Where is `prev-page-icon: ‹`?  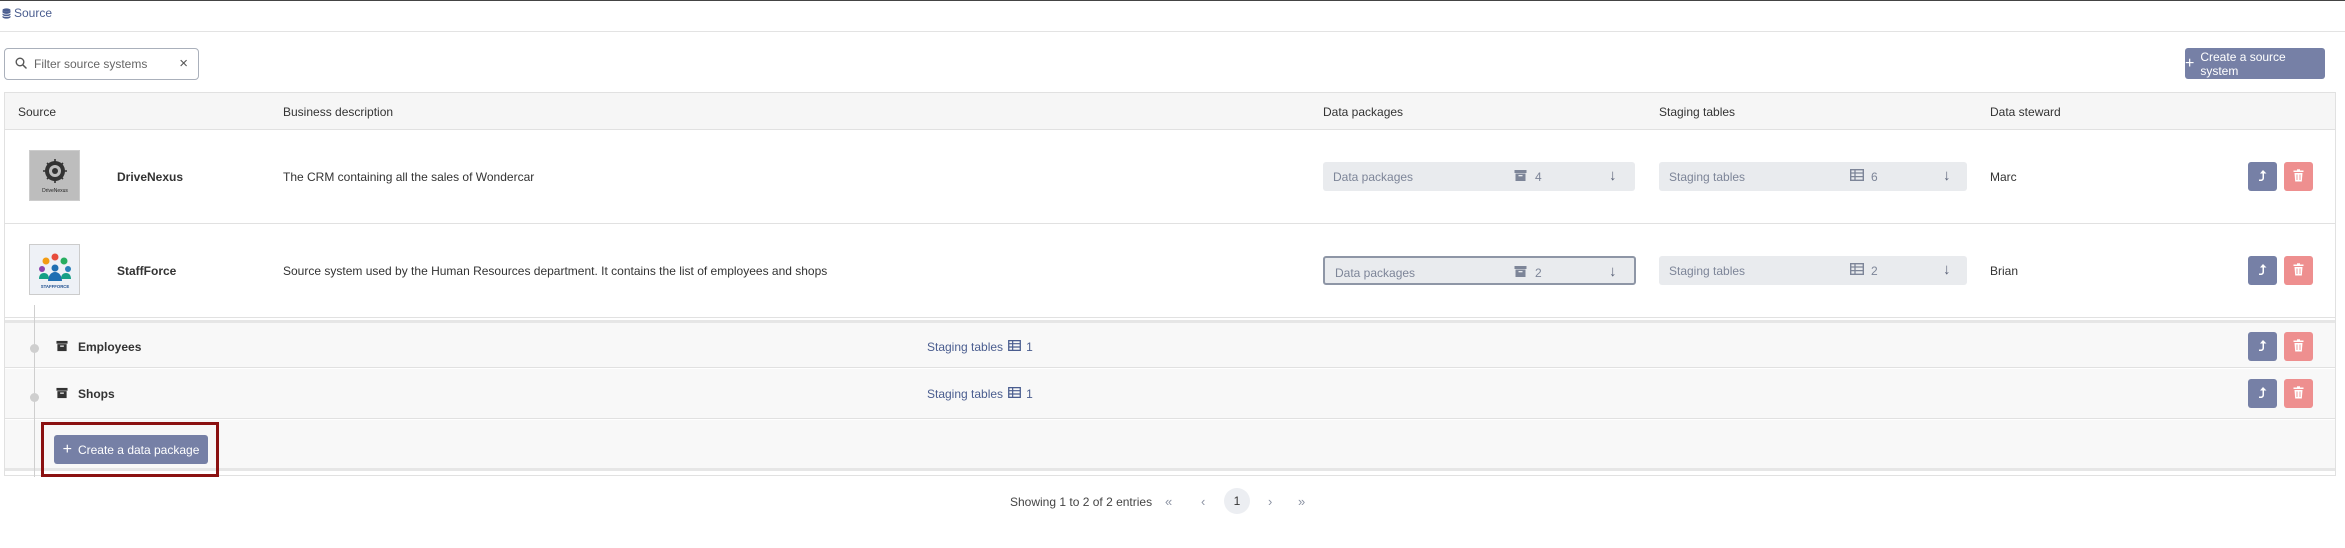 prev-page-icon: ‹ is located at coordinates (1203, 501).